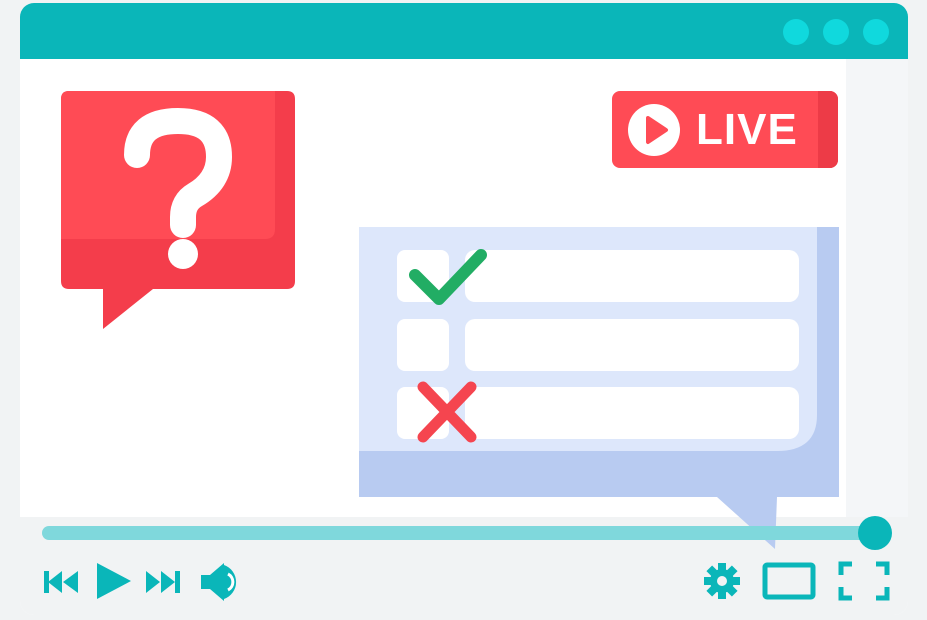  Describe the element at coordinates (447, 412) in the screenshot. I see `cross-icon` at that location.